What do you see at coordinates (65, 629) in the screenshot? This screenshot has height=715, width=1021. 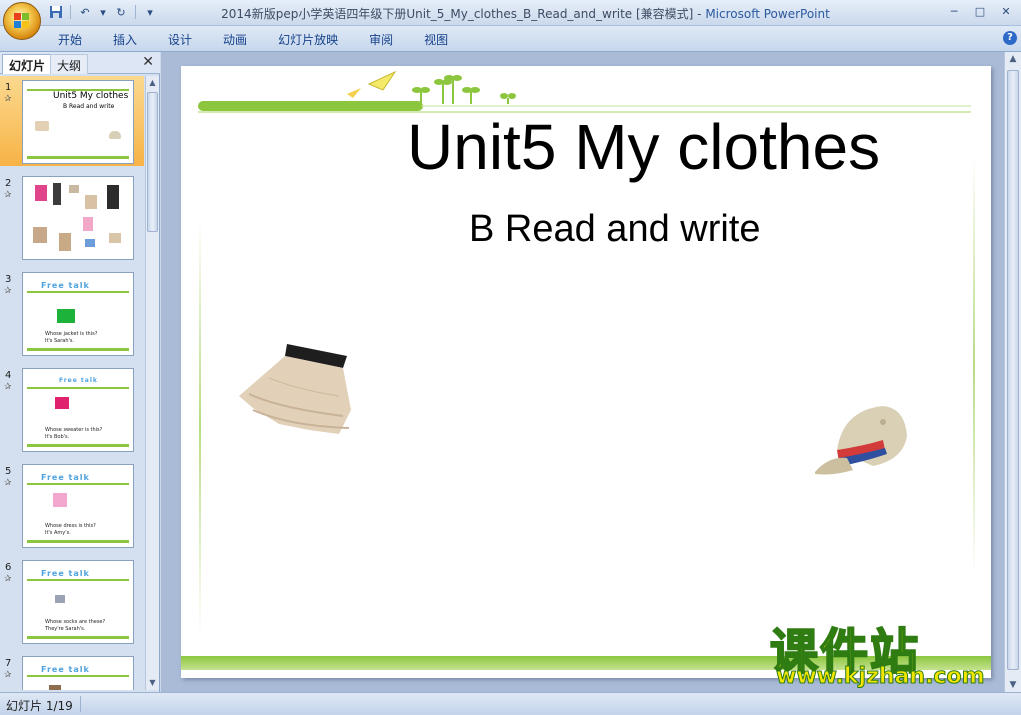 I see `thumb-line: They're Sarah's.` at bounding box center [65, 629].